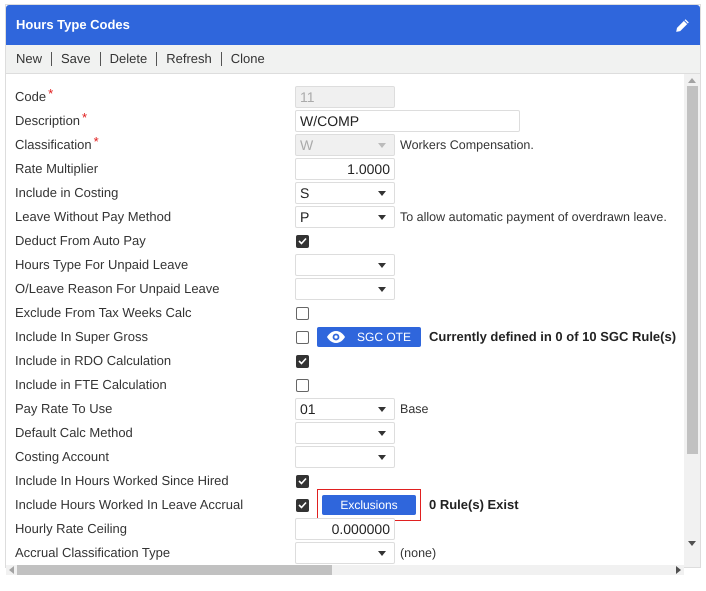 This screenshot has height=591, width=706. I want to click on field-label: O/Leave Reason For Unpaid Leave, so click(117, 289).